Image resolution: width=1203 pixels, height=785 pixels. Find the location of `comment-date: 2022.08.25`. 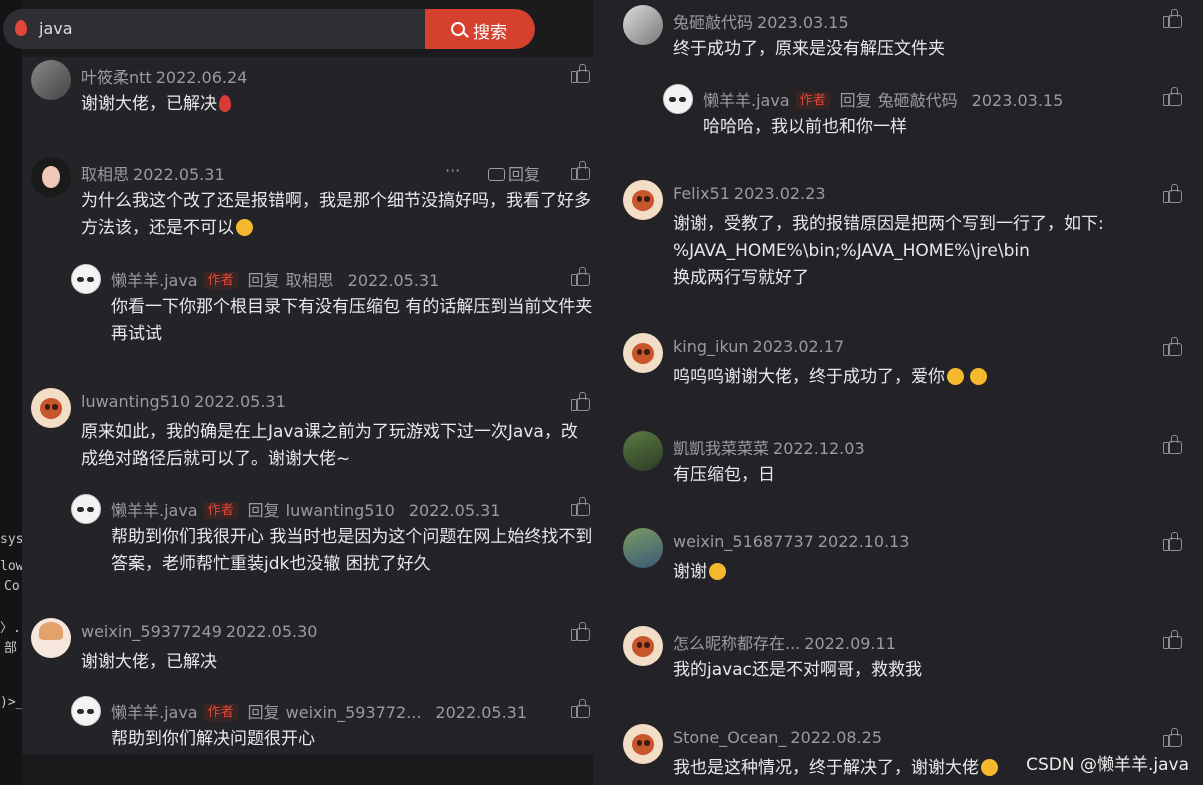

comment-date: 2022.08.25 is located at coordinates (836, 737).